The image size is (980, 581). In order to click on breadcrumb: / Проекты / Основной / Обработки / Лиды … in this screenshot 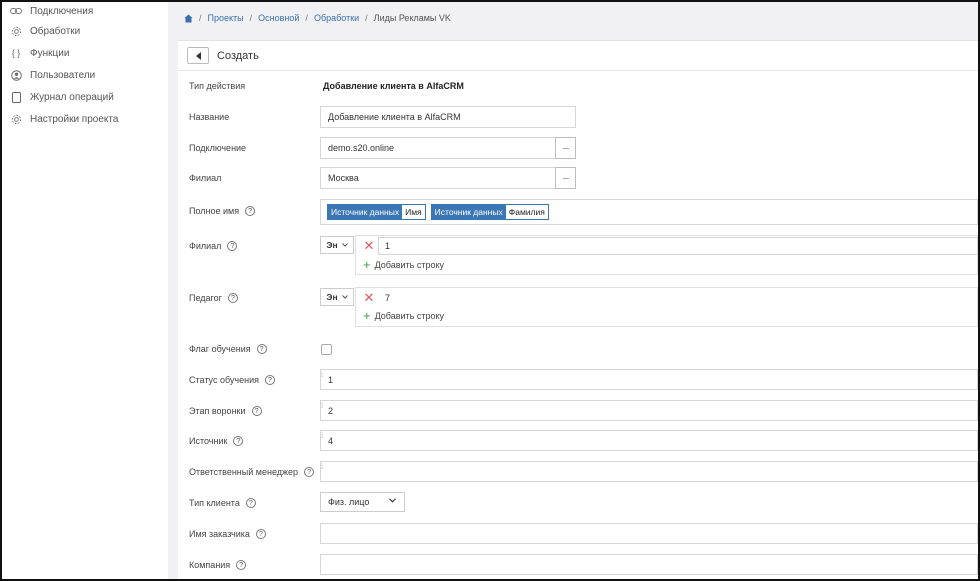, I will do `click(317, 18)`.